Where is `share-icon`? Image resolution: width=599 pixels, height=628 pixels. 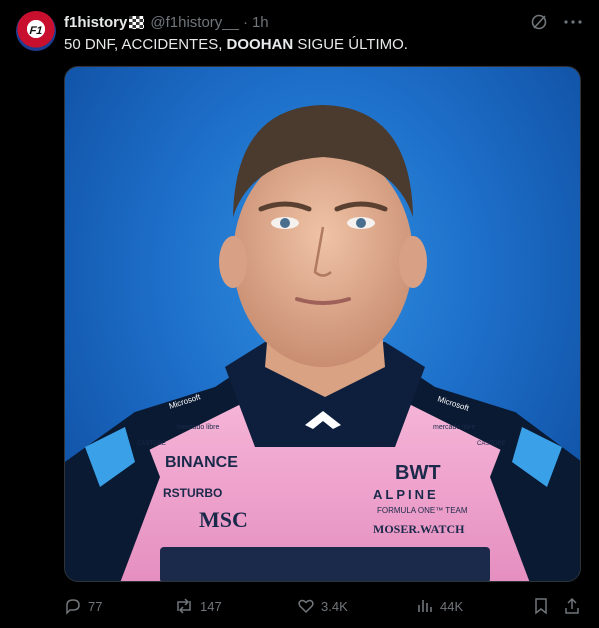
share-icon is located at coordinates (572, 605).